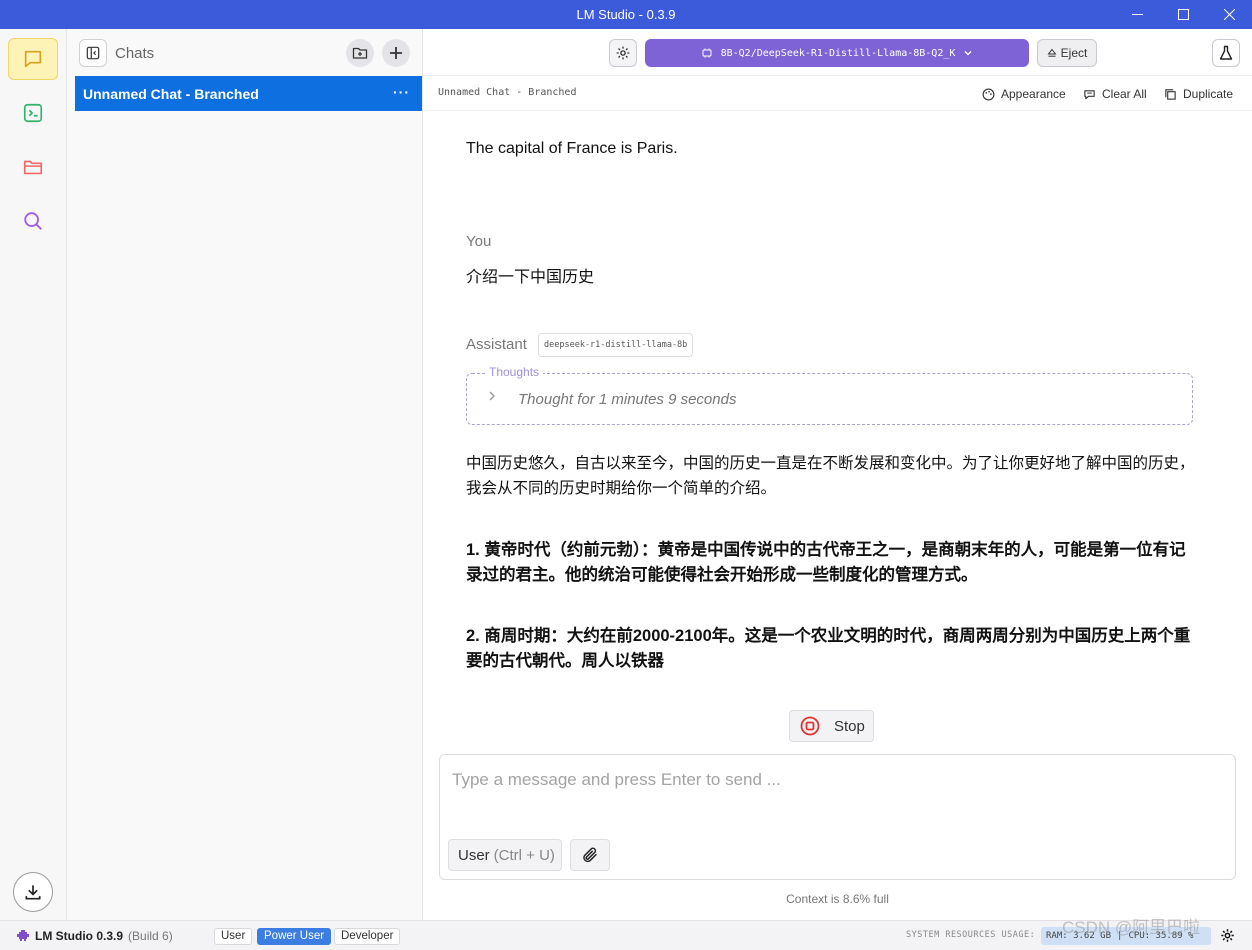  I want to click on nav-rail, so click(33, 474).